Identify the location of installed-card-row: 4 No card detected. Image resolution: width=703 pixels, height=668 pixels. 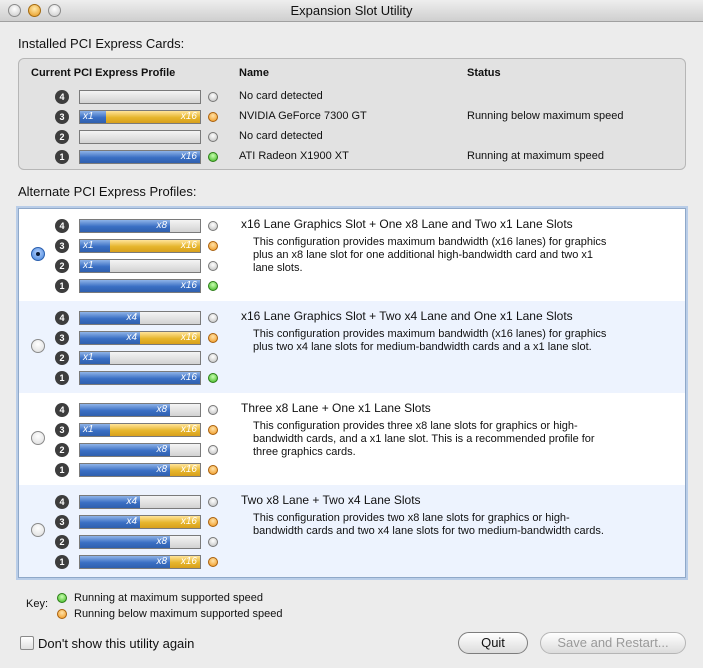
(352, 97).